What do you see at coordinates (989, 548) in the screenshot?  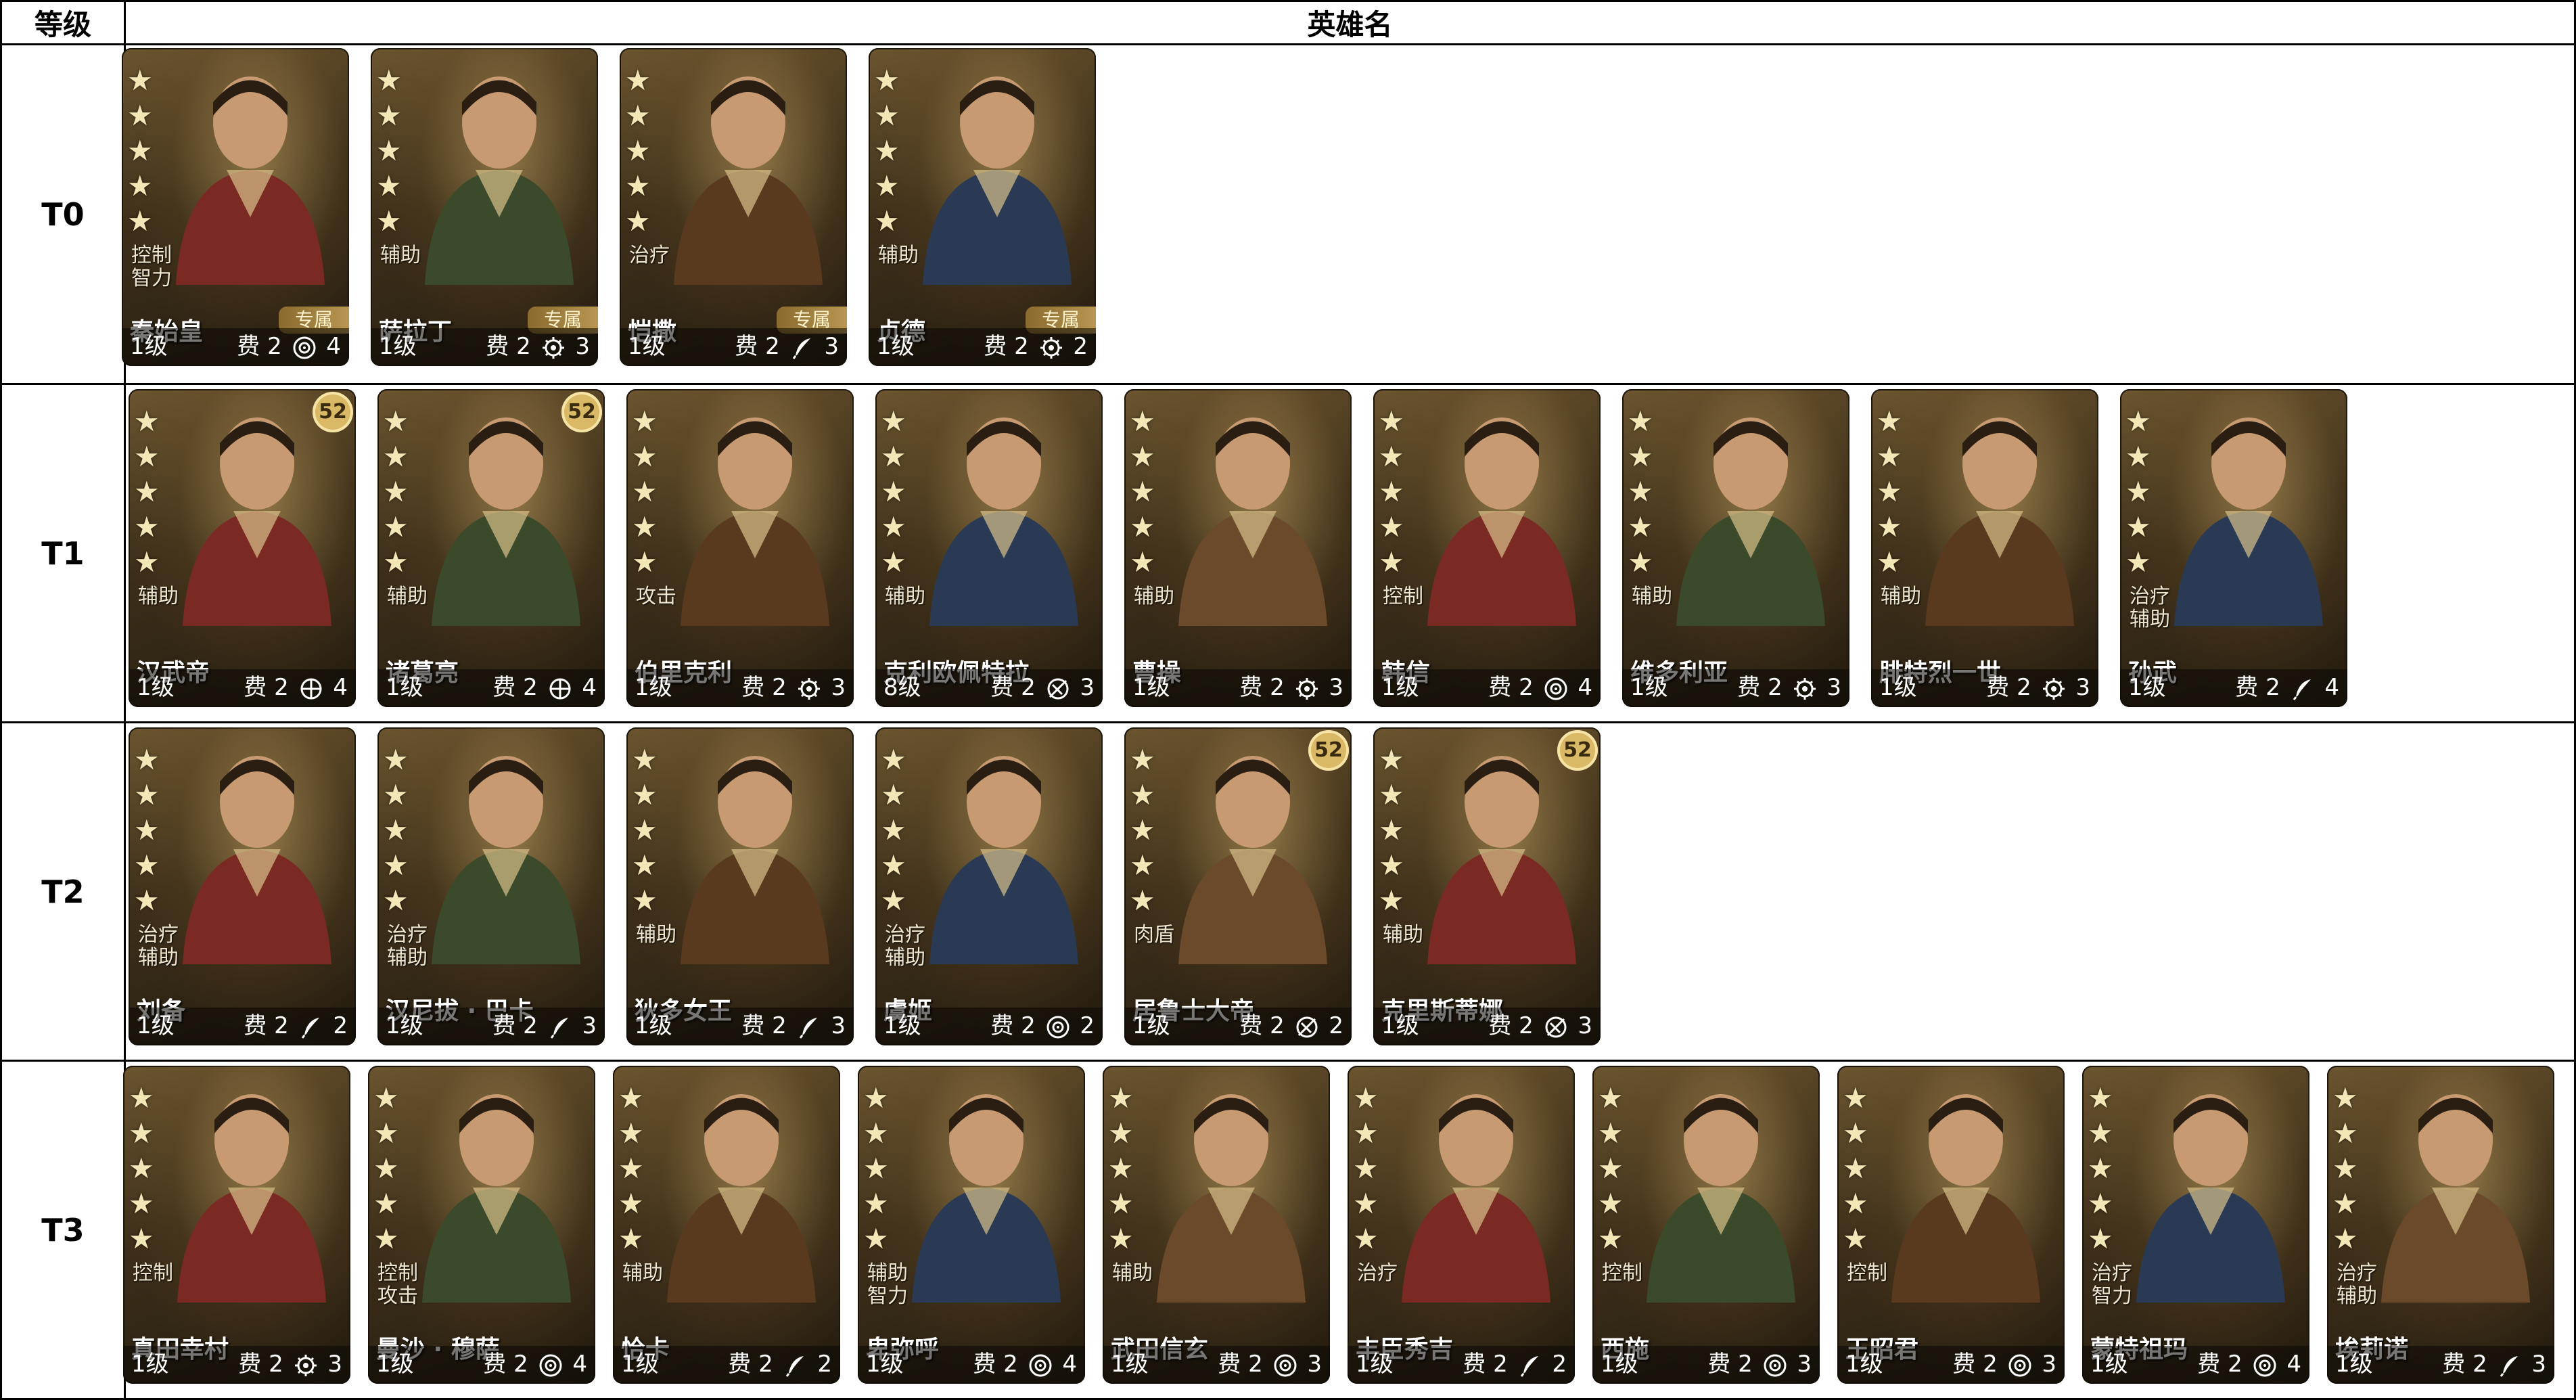 I see `hero-card: ★★★★★辅助克利欧佩特拉8级 费 2 3` at bounding box center [989, 548].